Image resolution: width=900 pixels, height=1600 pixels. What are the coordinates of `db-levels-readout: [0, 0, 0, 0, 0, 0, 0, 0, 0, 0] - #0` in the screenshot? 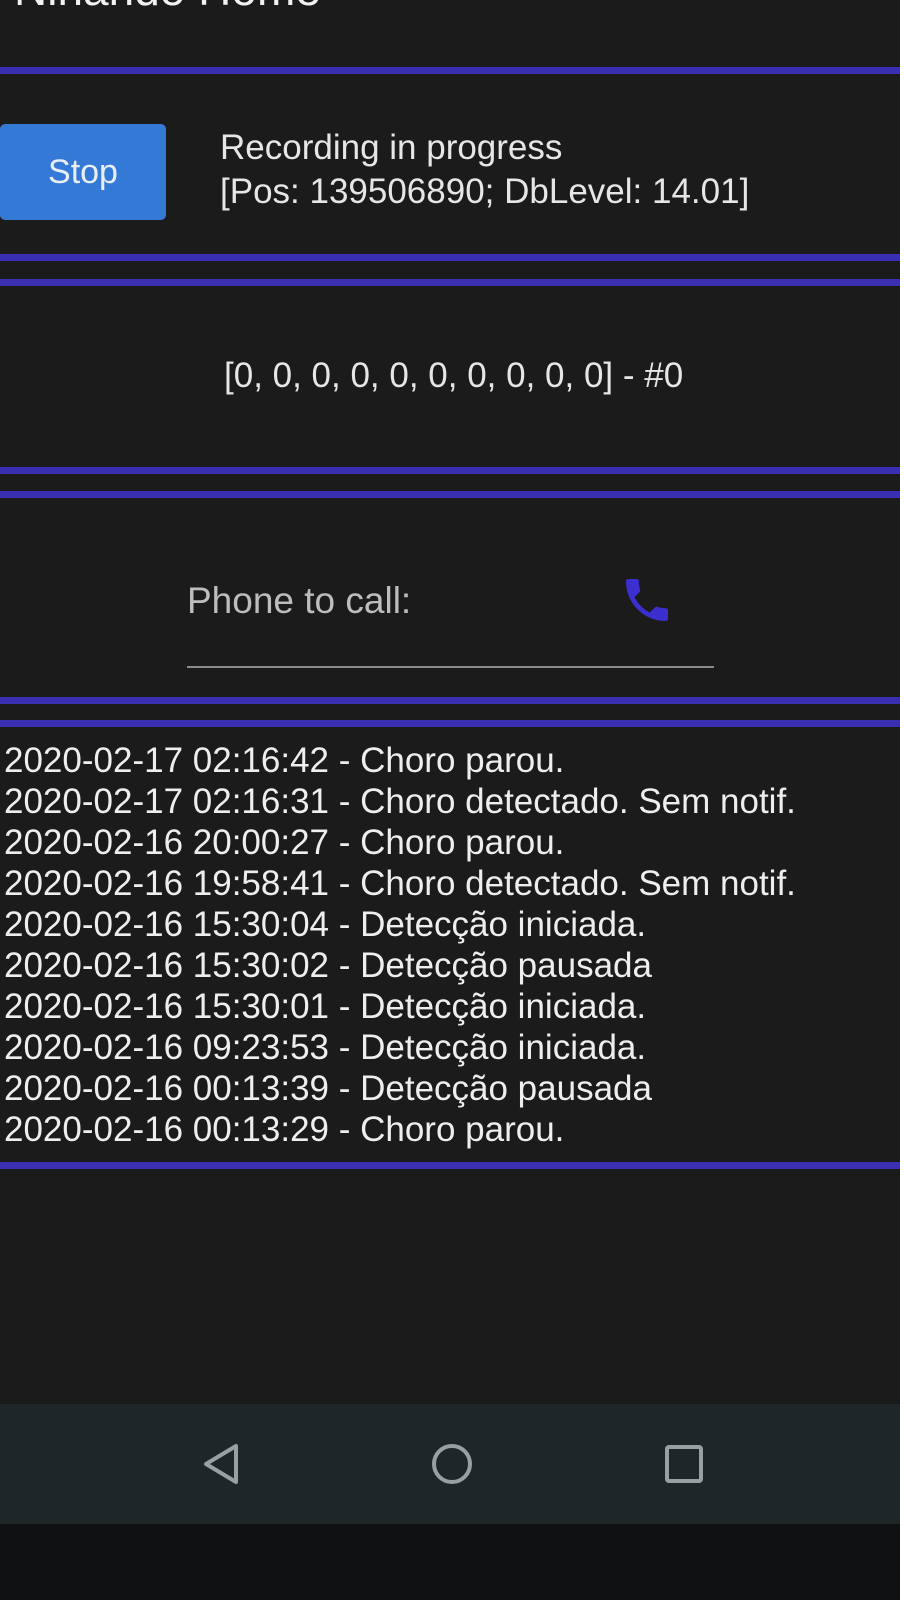 It's located at (454, 375).